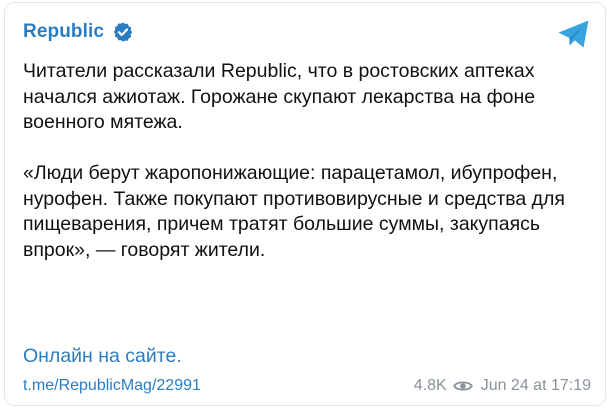 This screenshot has height=410, width=612. I want to click on view-count: 4.8K, so click(430, 385).